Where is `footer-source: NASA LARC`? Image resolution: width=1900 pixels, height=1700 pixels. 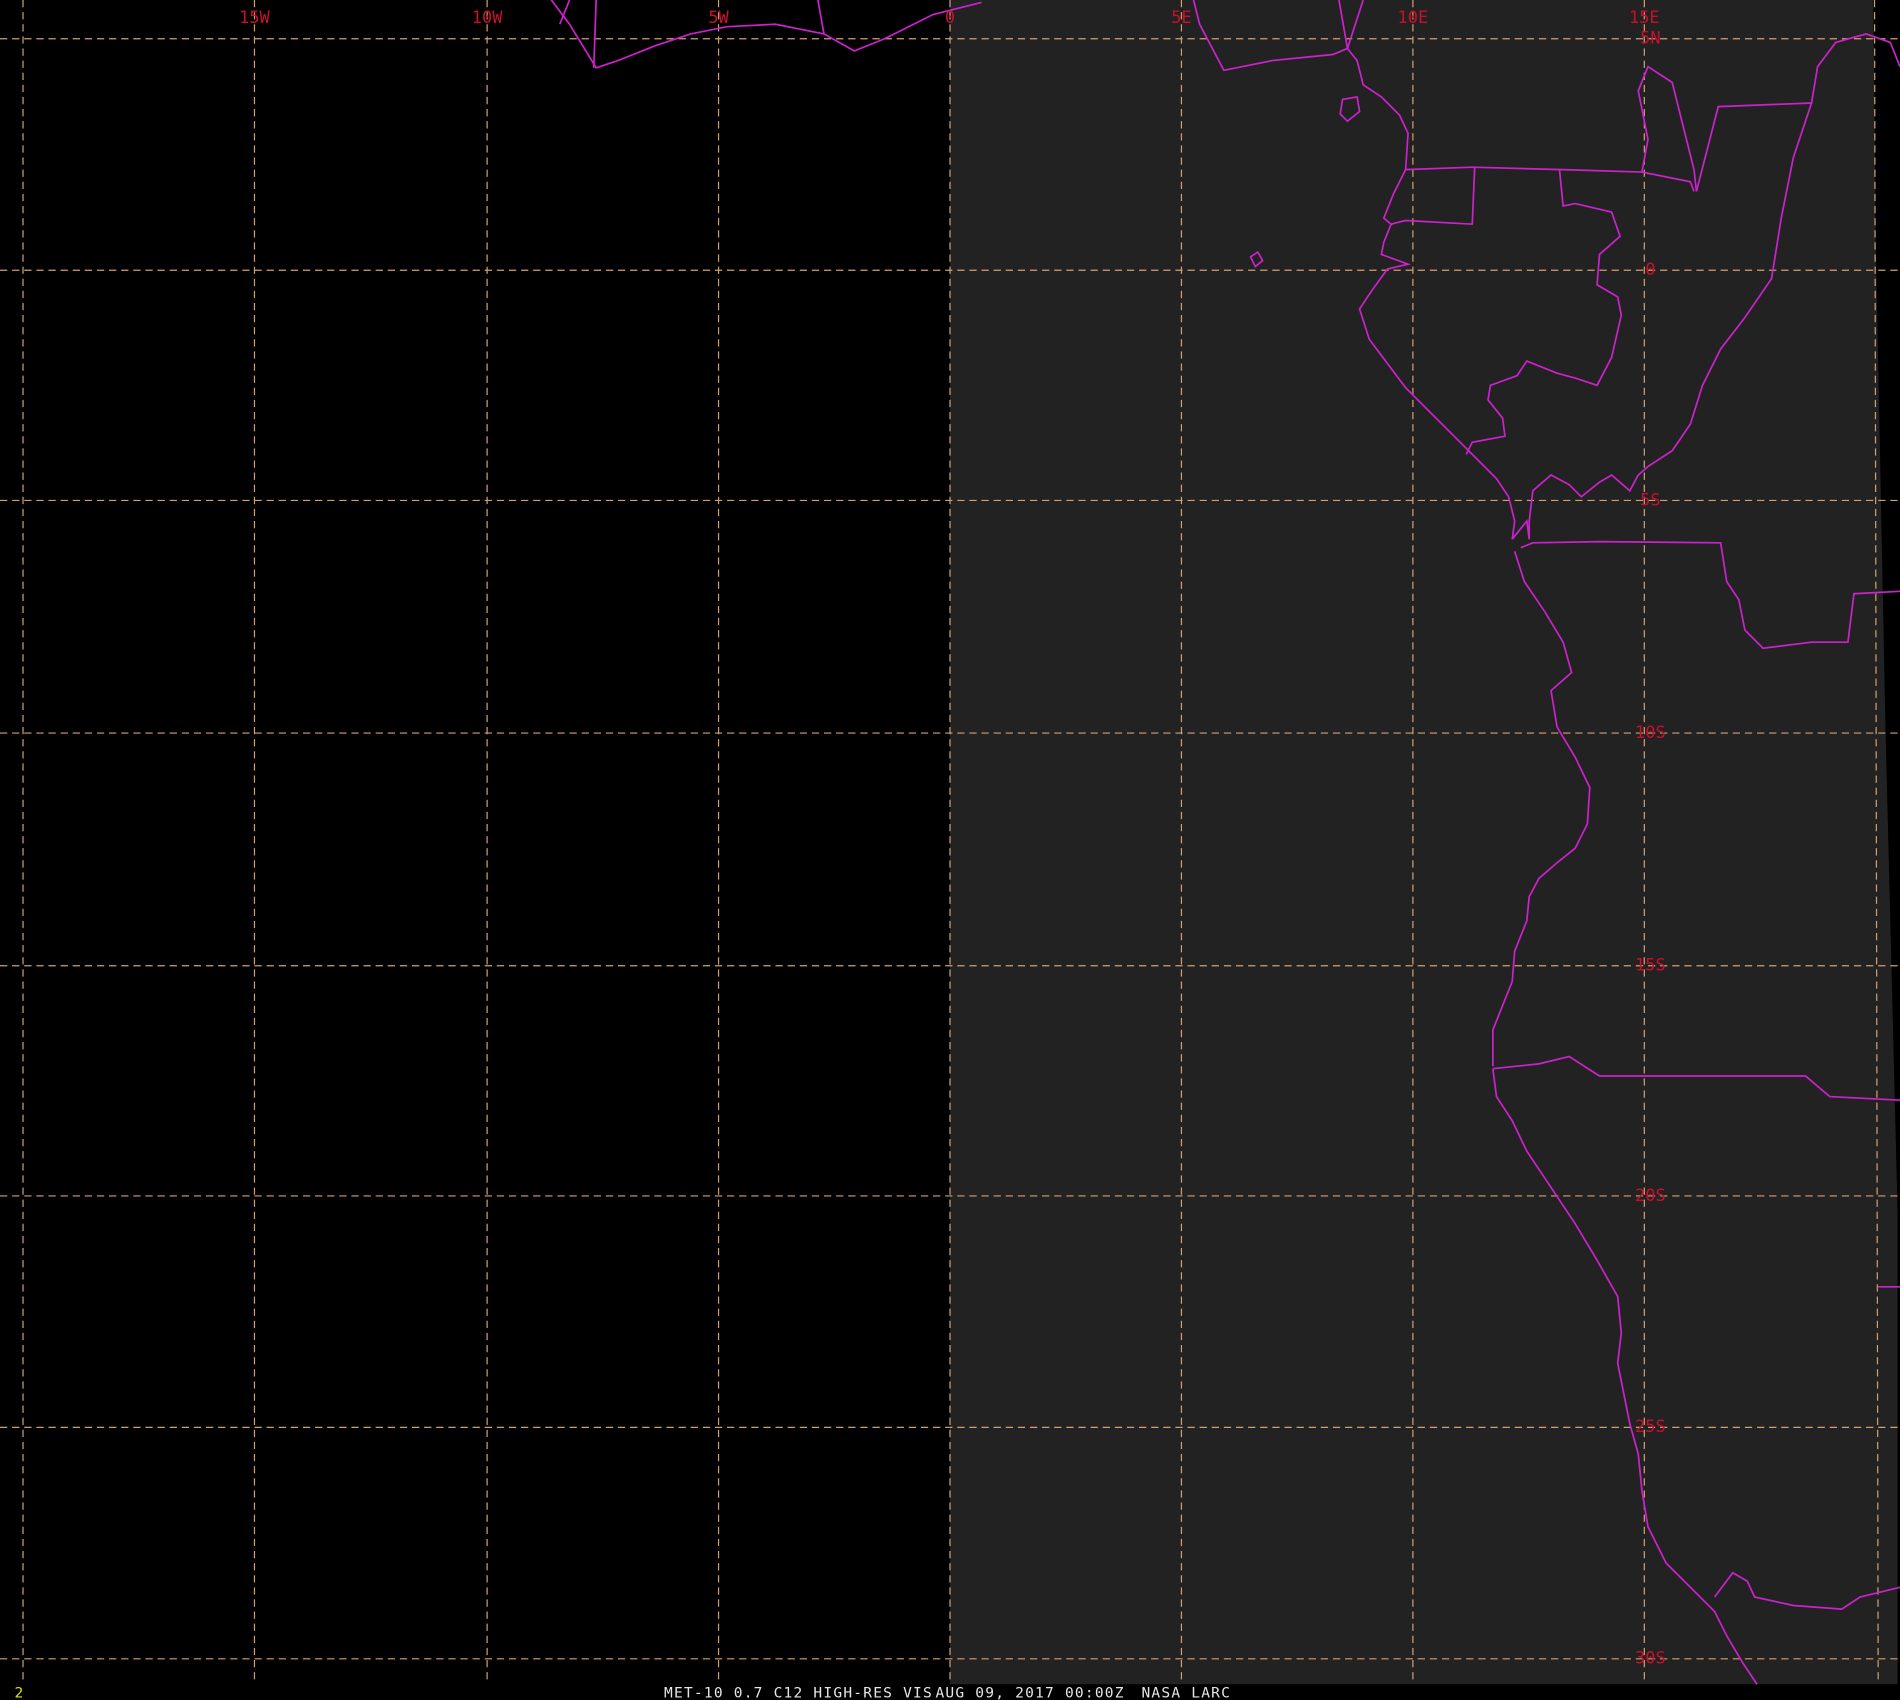
footer-source: NASA LARC is located at coordinates (1186, 1693).